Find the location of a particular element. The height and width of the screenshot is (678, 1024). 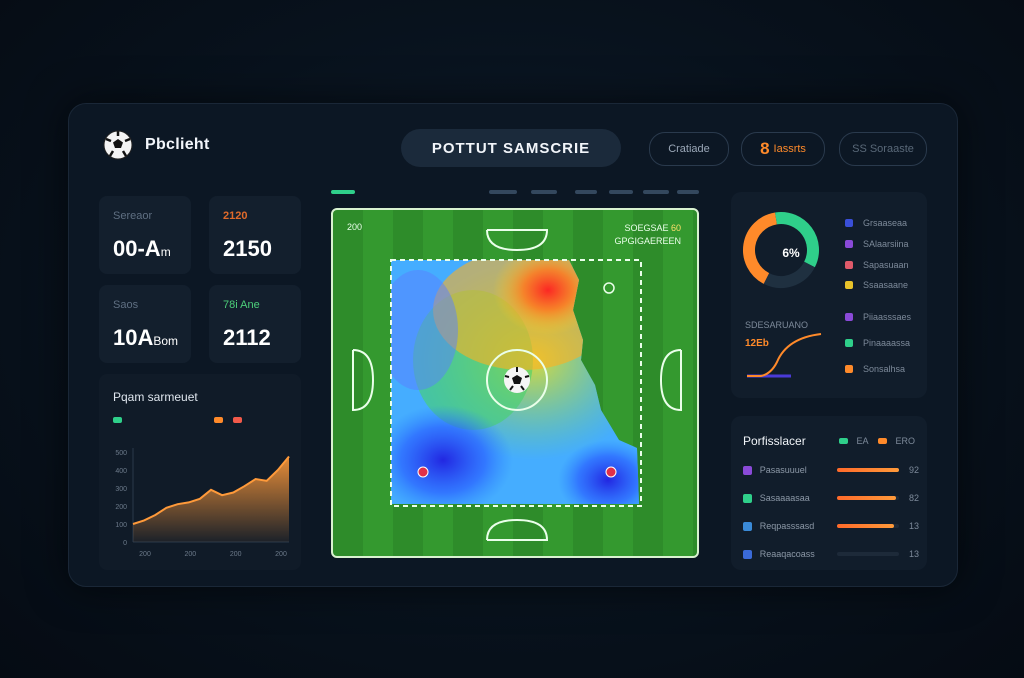

brand-name: Pbclieht is located at coordinates (177, 144).